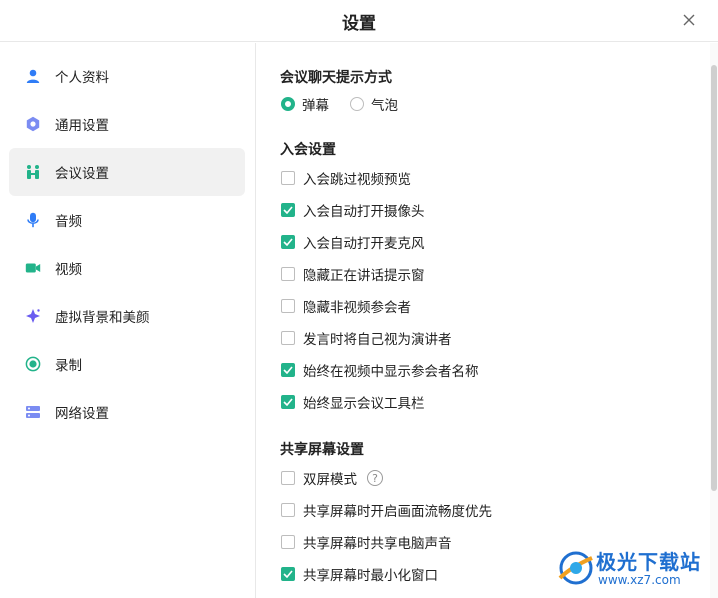 The height and width of the screenshot is (598, 718). Describe the element at coordinates (377, 340) in the screenshot. I see `checkbox-label: 发言时将自己视为演讲者` at that location.